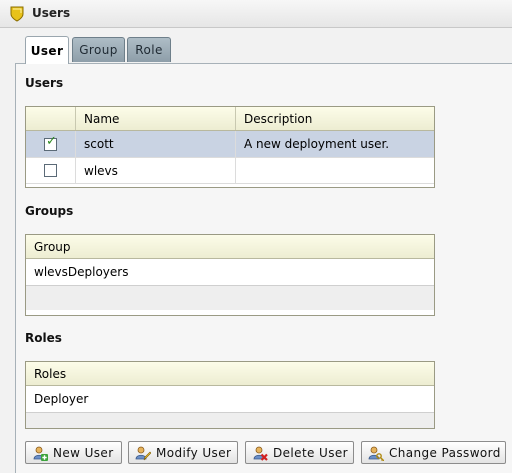 The width and height of the screenshot is (512, 473). I want to click on delete-user-icon, so click(260, 453).